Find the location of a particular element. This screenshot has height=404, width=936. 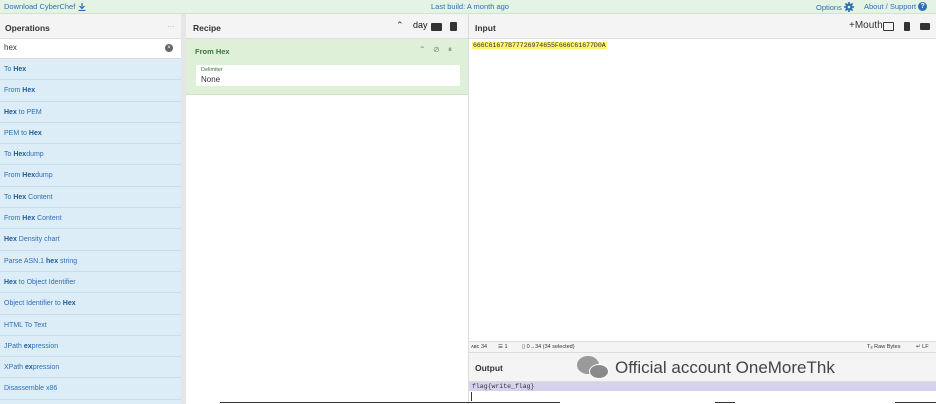

operation-label-part: to Object Identifier is located at coordinates (46, 282).